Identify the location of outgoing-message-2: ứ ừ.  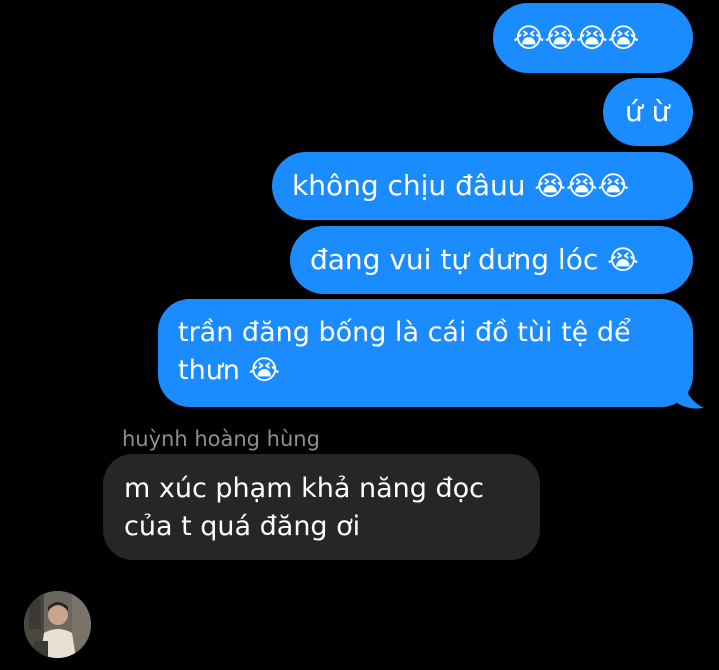
(648, 112).